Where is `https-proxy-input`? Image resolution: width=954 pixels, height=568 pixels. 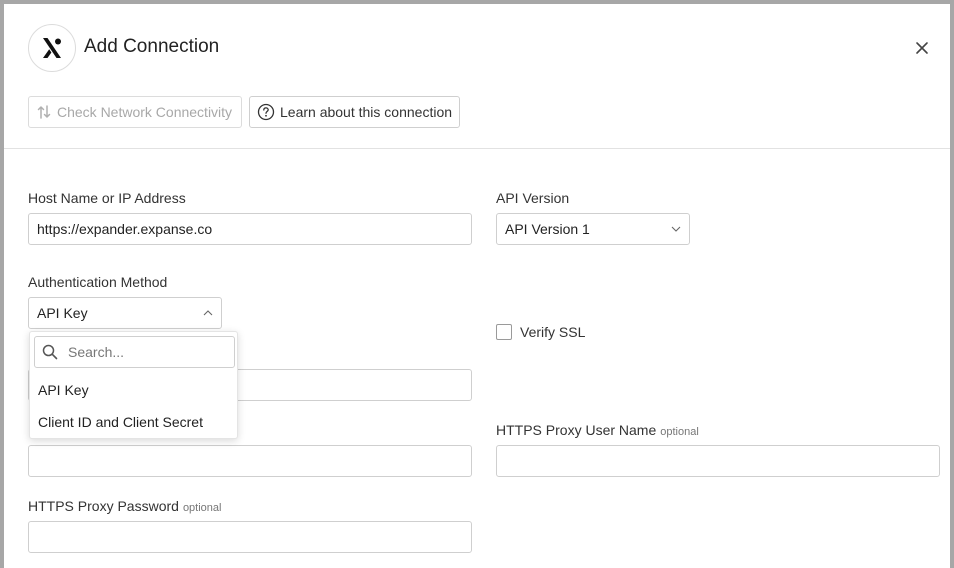 https-proxy-input is located at coordinates (250, 461).